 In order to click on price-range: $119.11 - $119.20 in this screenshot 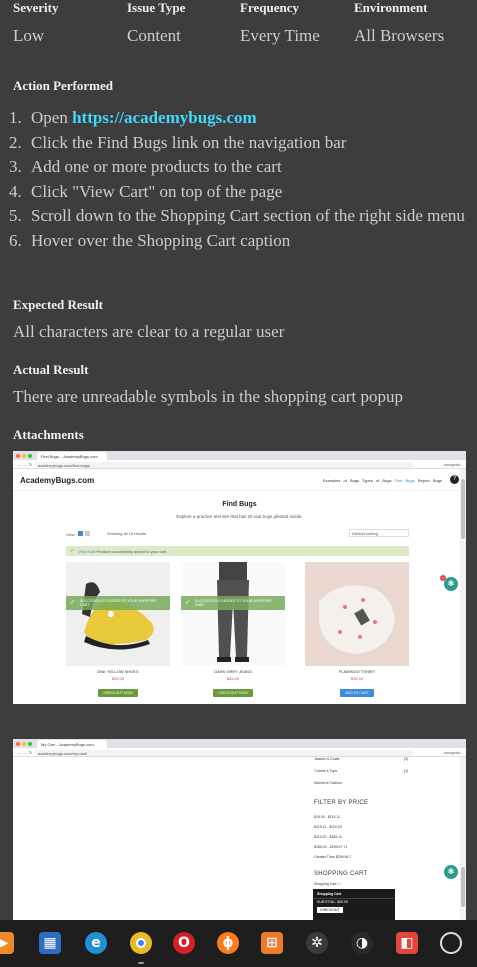, I will do `click(328, 827)`.